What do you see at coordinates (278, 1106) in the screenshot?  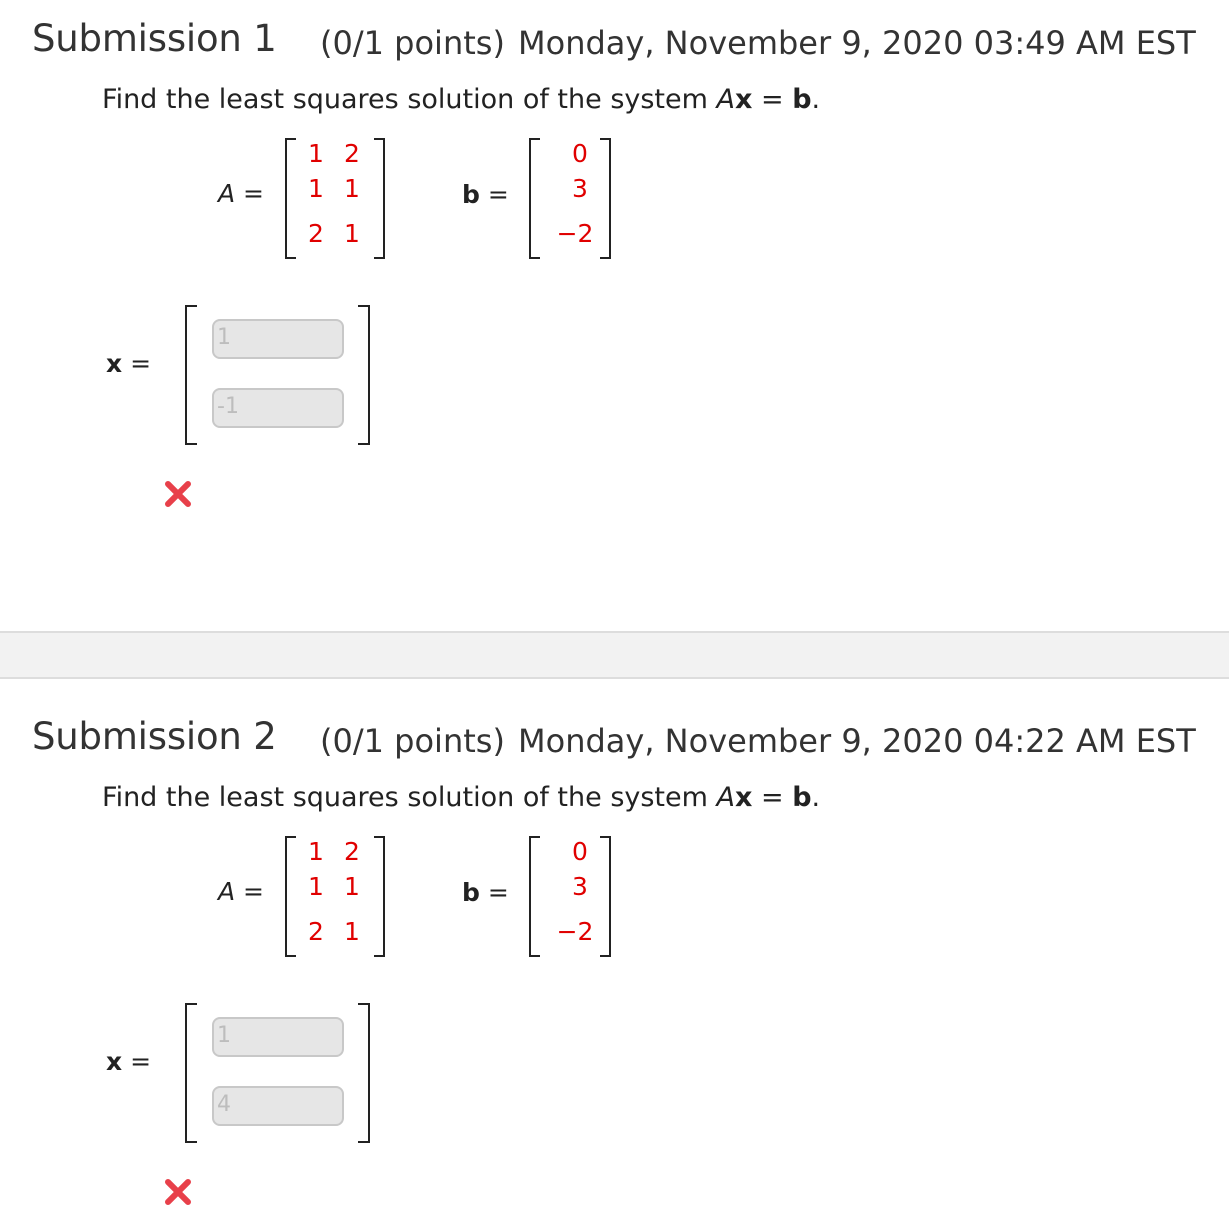 I see `answer-input-2: 4` at bounding box center [278, 1106].